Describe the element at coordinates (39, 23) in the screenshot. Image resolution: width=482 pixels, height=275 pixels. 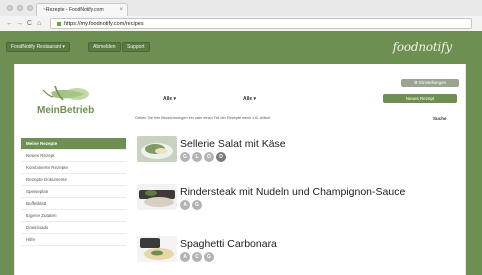
I see `home-icon: ⌂` at that location.